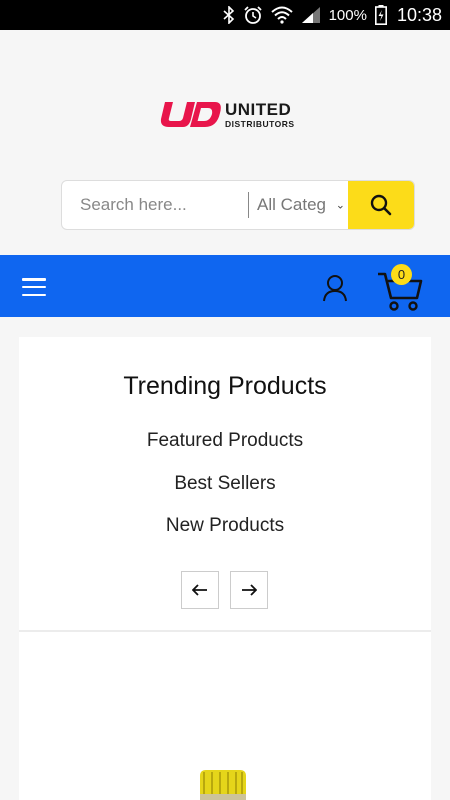  I want to click on search-bar: All Categ ⌄, so click(238, 205).